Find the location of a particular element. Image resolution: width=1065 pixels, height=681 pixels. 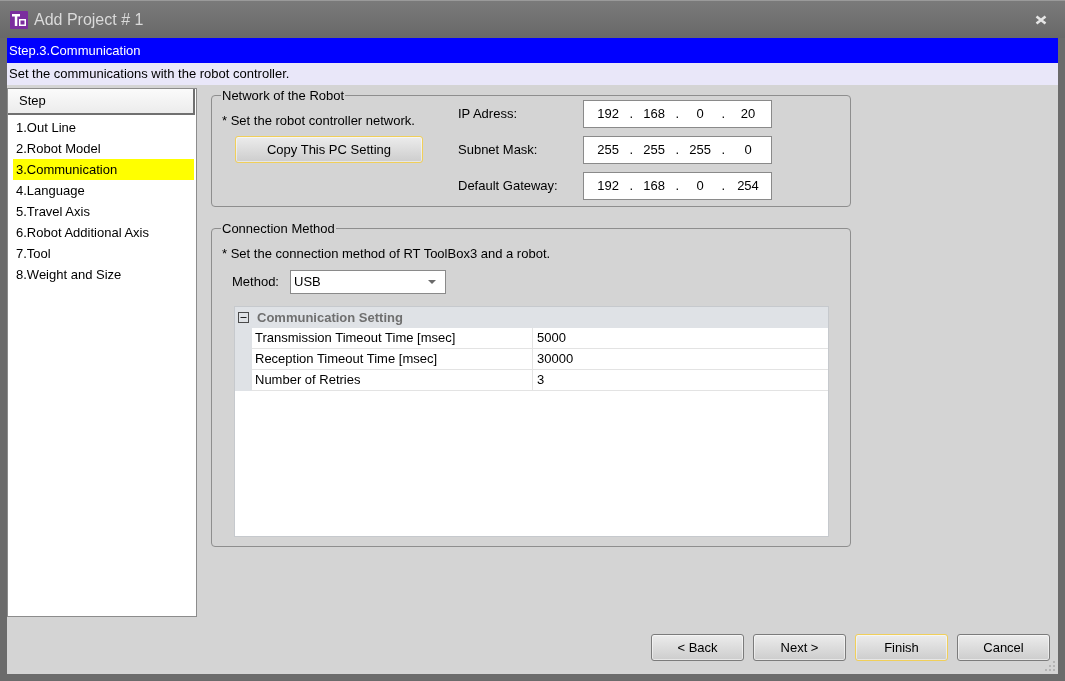

group-title: Network of the Robot is located at coordinates (283, 95).